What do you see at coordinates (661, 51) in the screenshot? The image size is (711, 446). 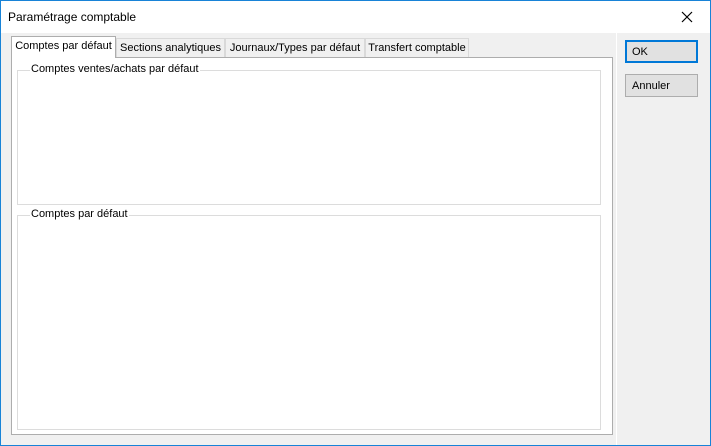 I see `ok-button: OK` at bounding box center [661, 51].